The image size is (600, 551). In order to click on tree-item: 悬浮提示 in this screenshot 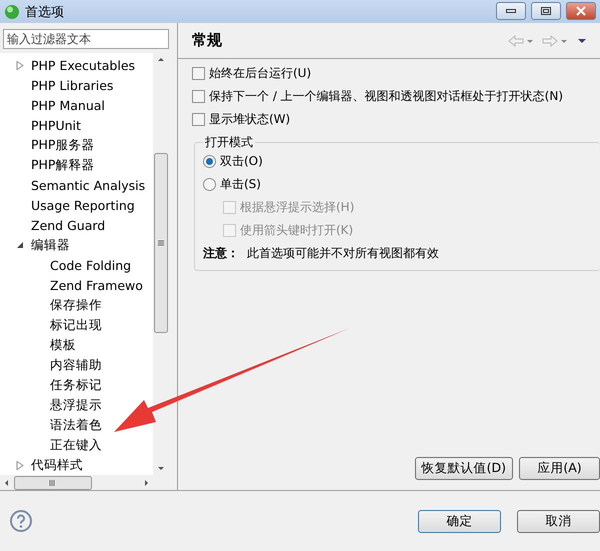, I will do `click(76, 405)`.